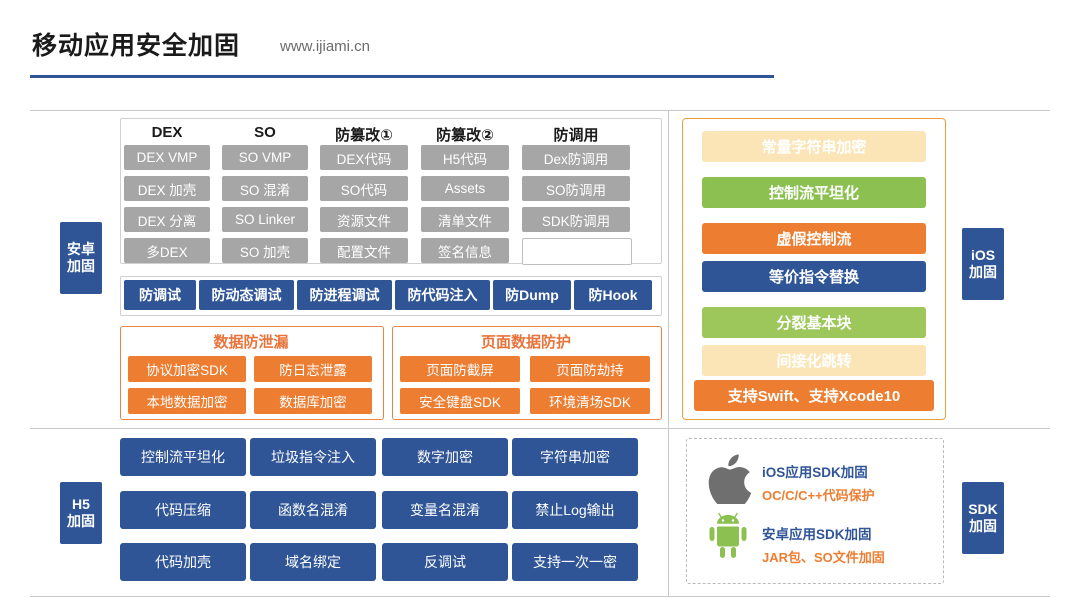  I want to click on h5-btn-0: 控制流平坦化, so click(183, 457).